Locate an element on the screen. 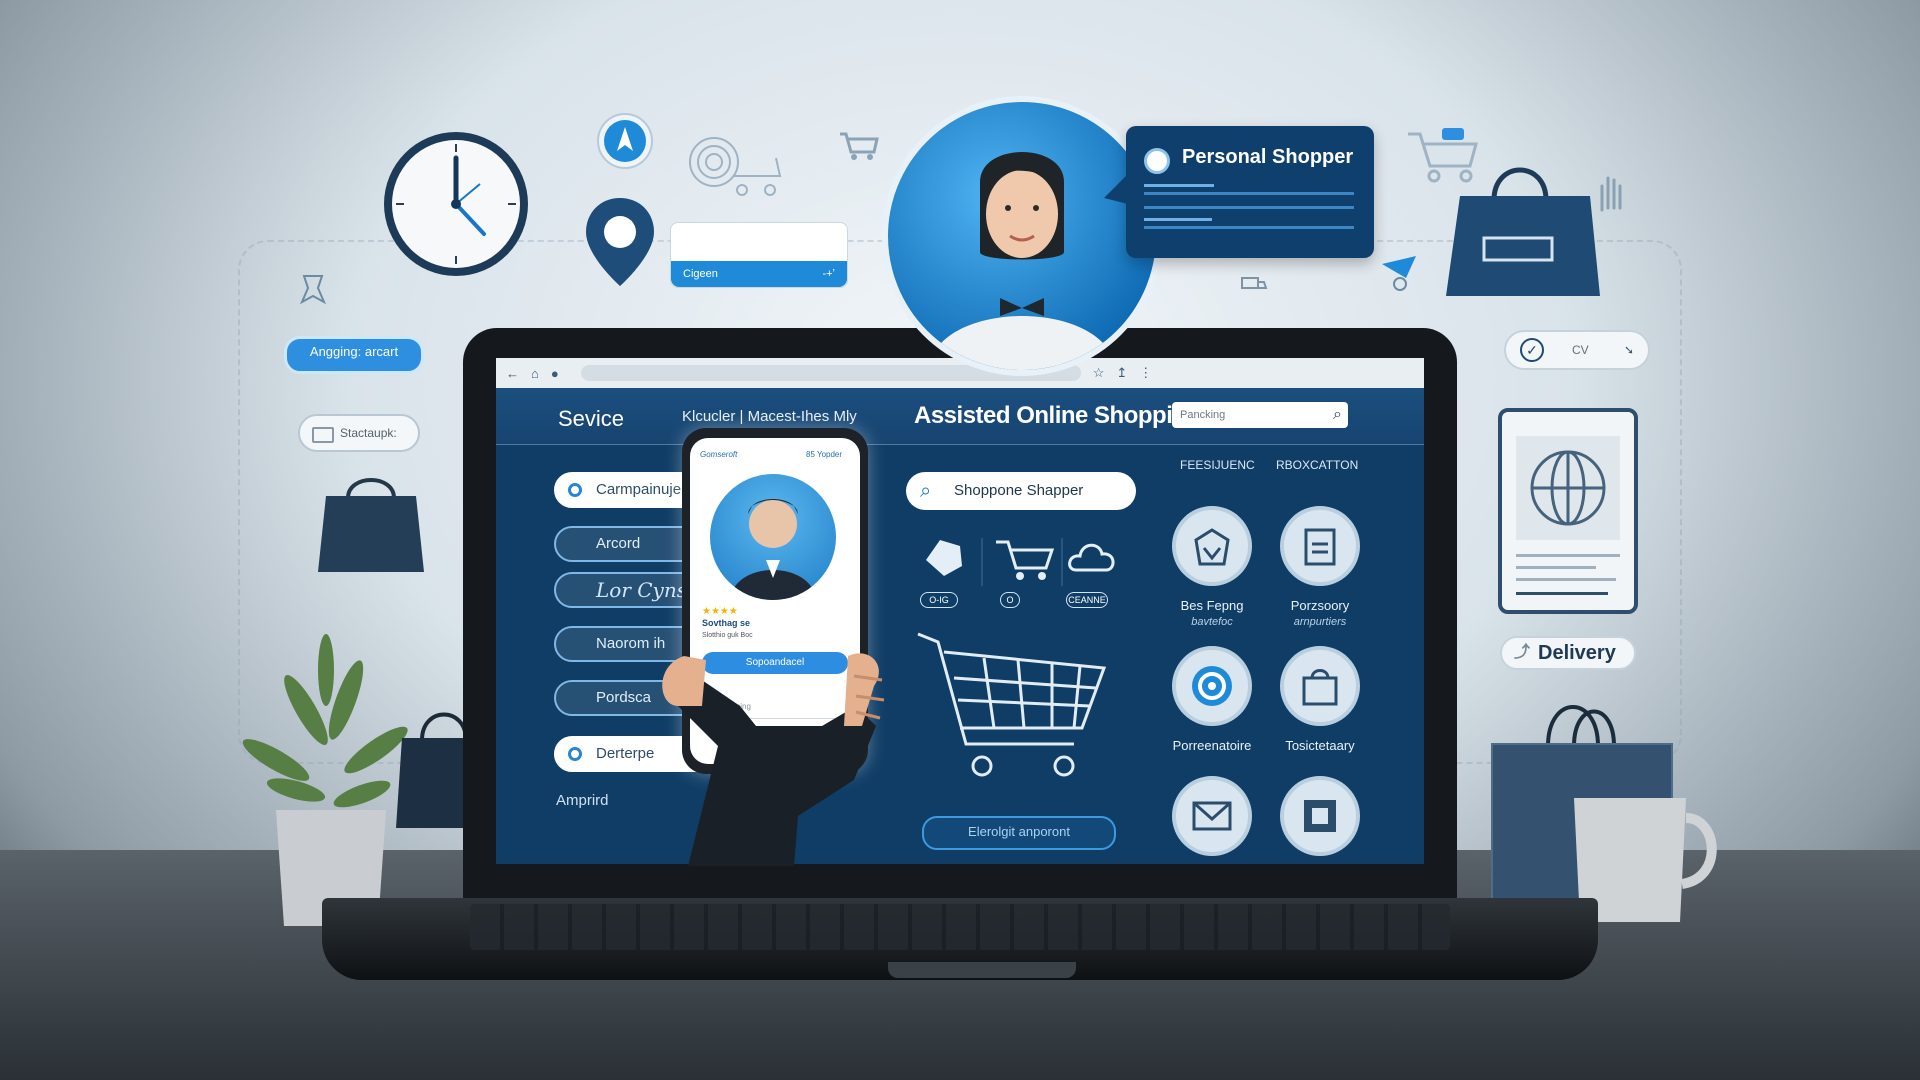  page-title: Assisted Online Shopping is located at coordinates (1057, 415).